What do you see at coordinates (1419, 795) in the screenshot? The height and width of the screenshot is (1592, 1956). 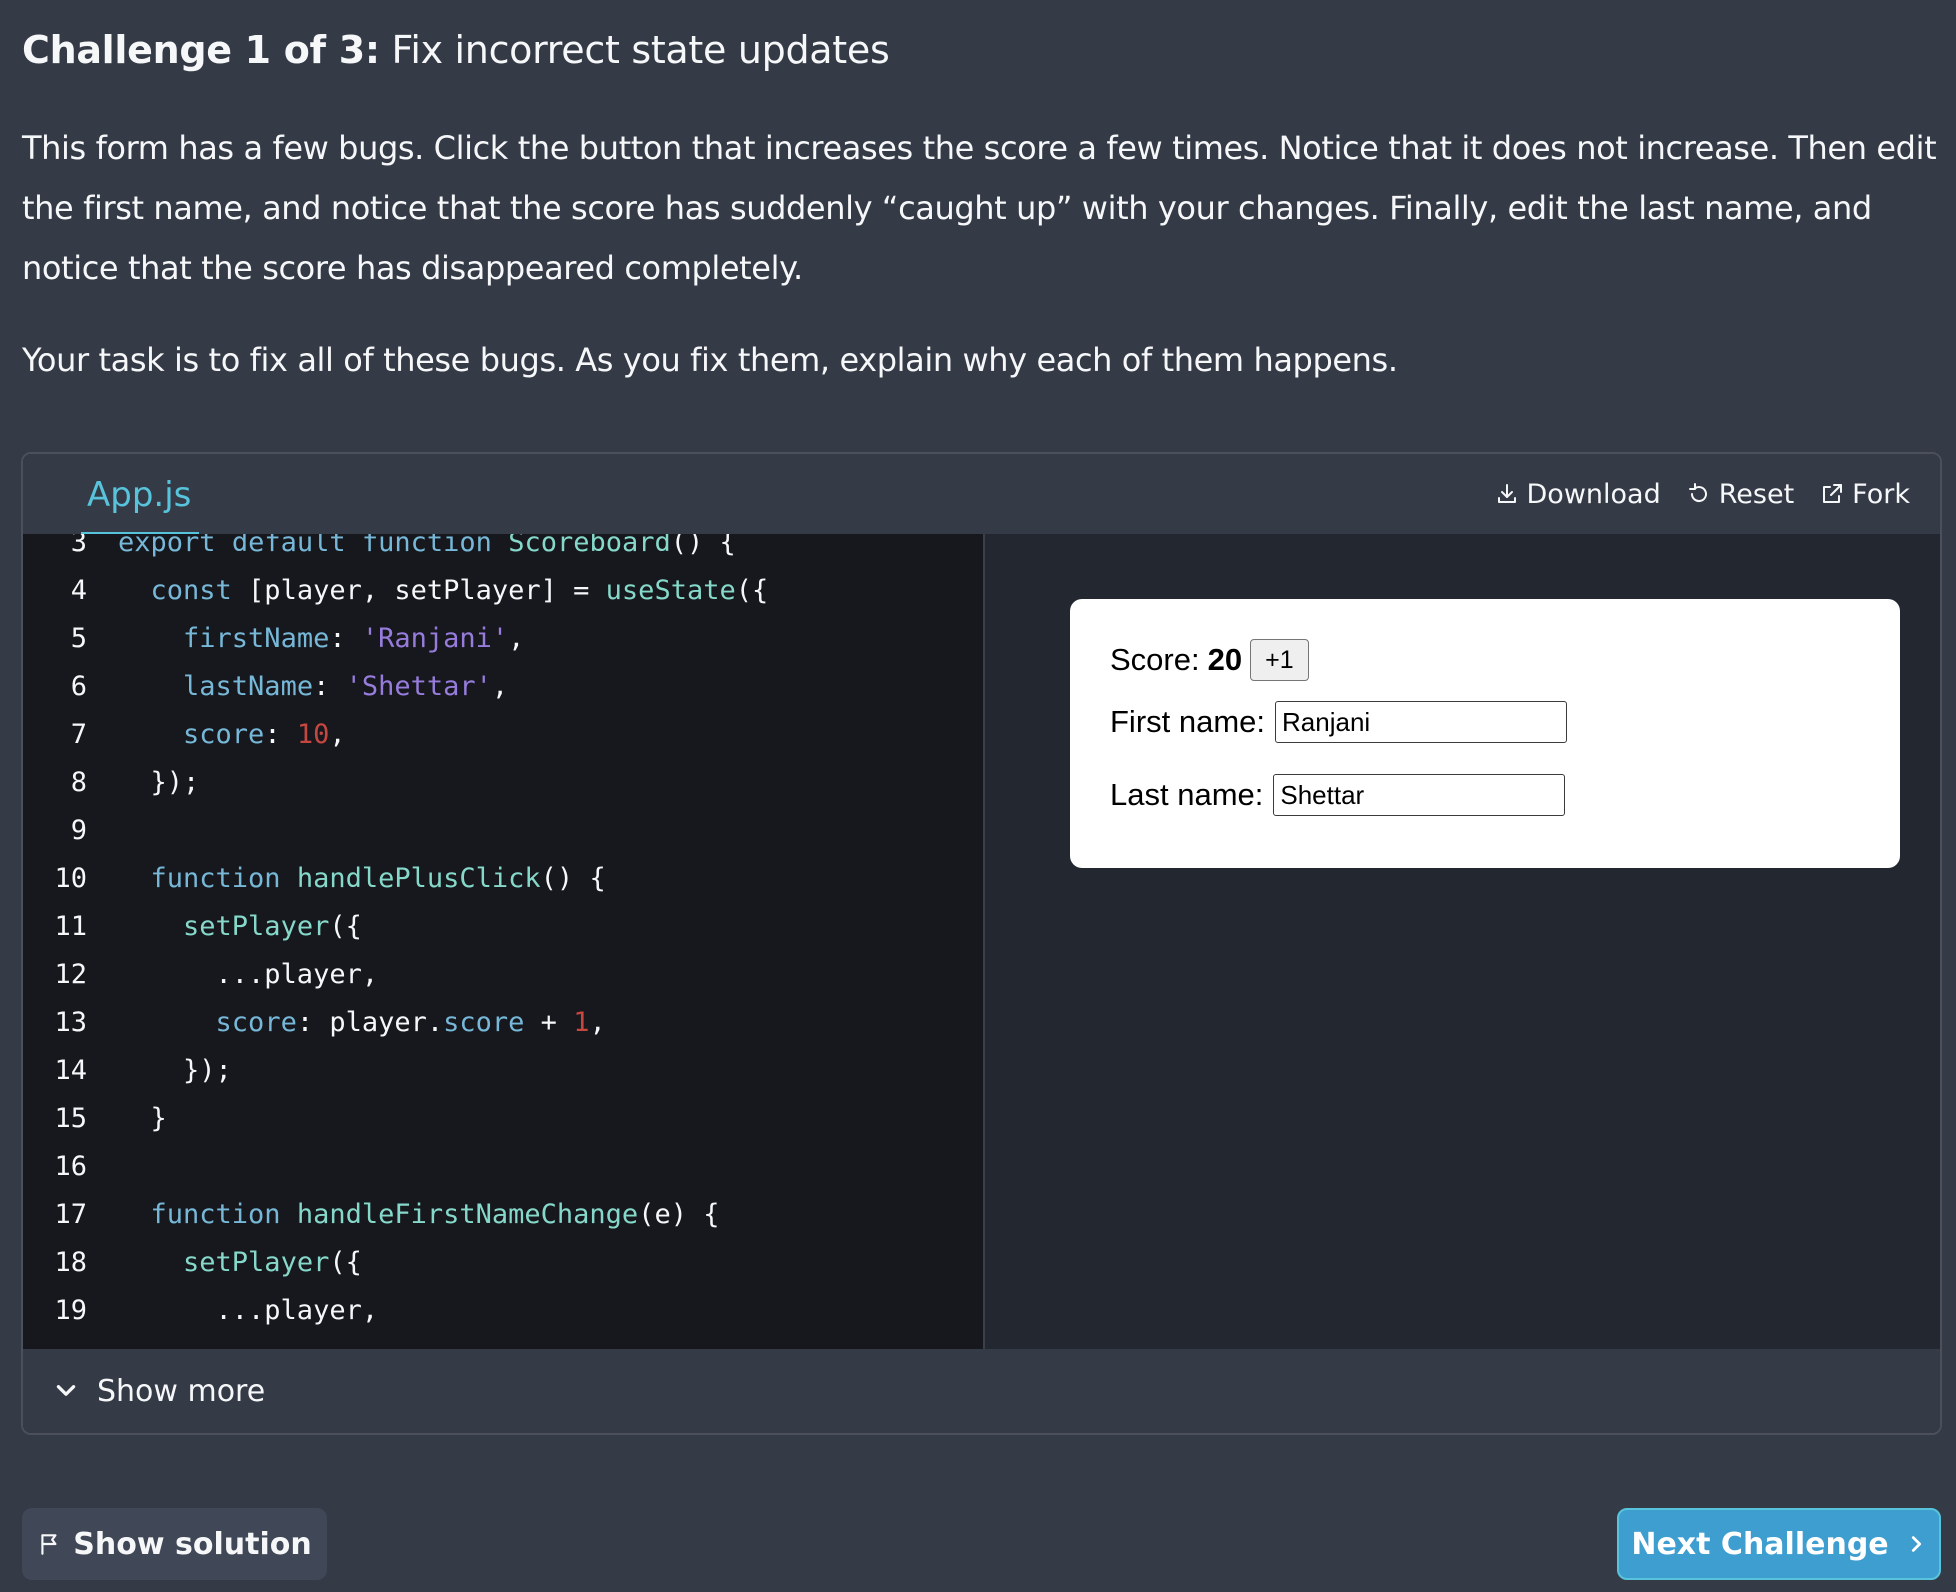 I see `last-name-input` at bounding box center [1419, 795].